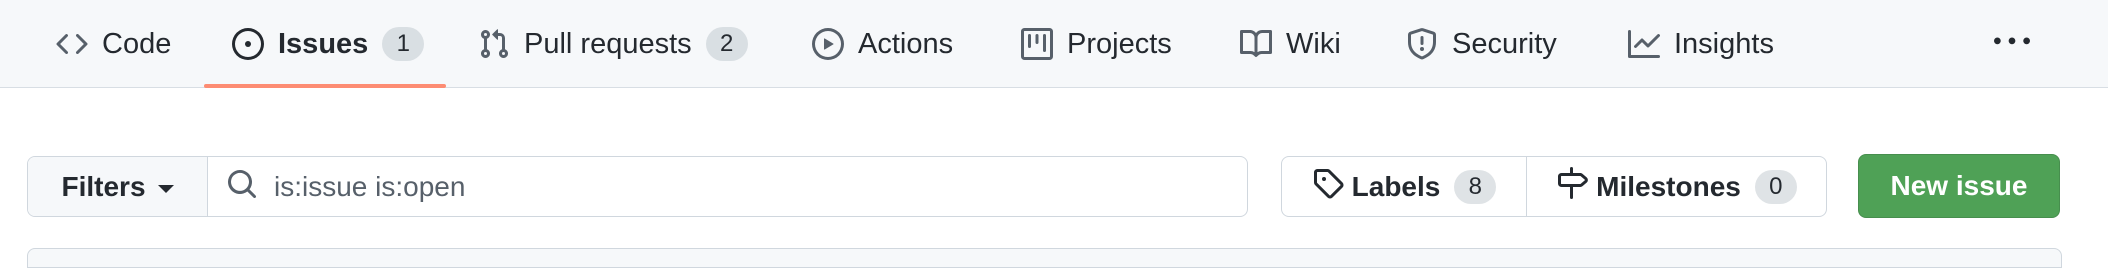  I want to click on shield-icon, so click(1422, 44).